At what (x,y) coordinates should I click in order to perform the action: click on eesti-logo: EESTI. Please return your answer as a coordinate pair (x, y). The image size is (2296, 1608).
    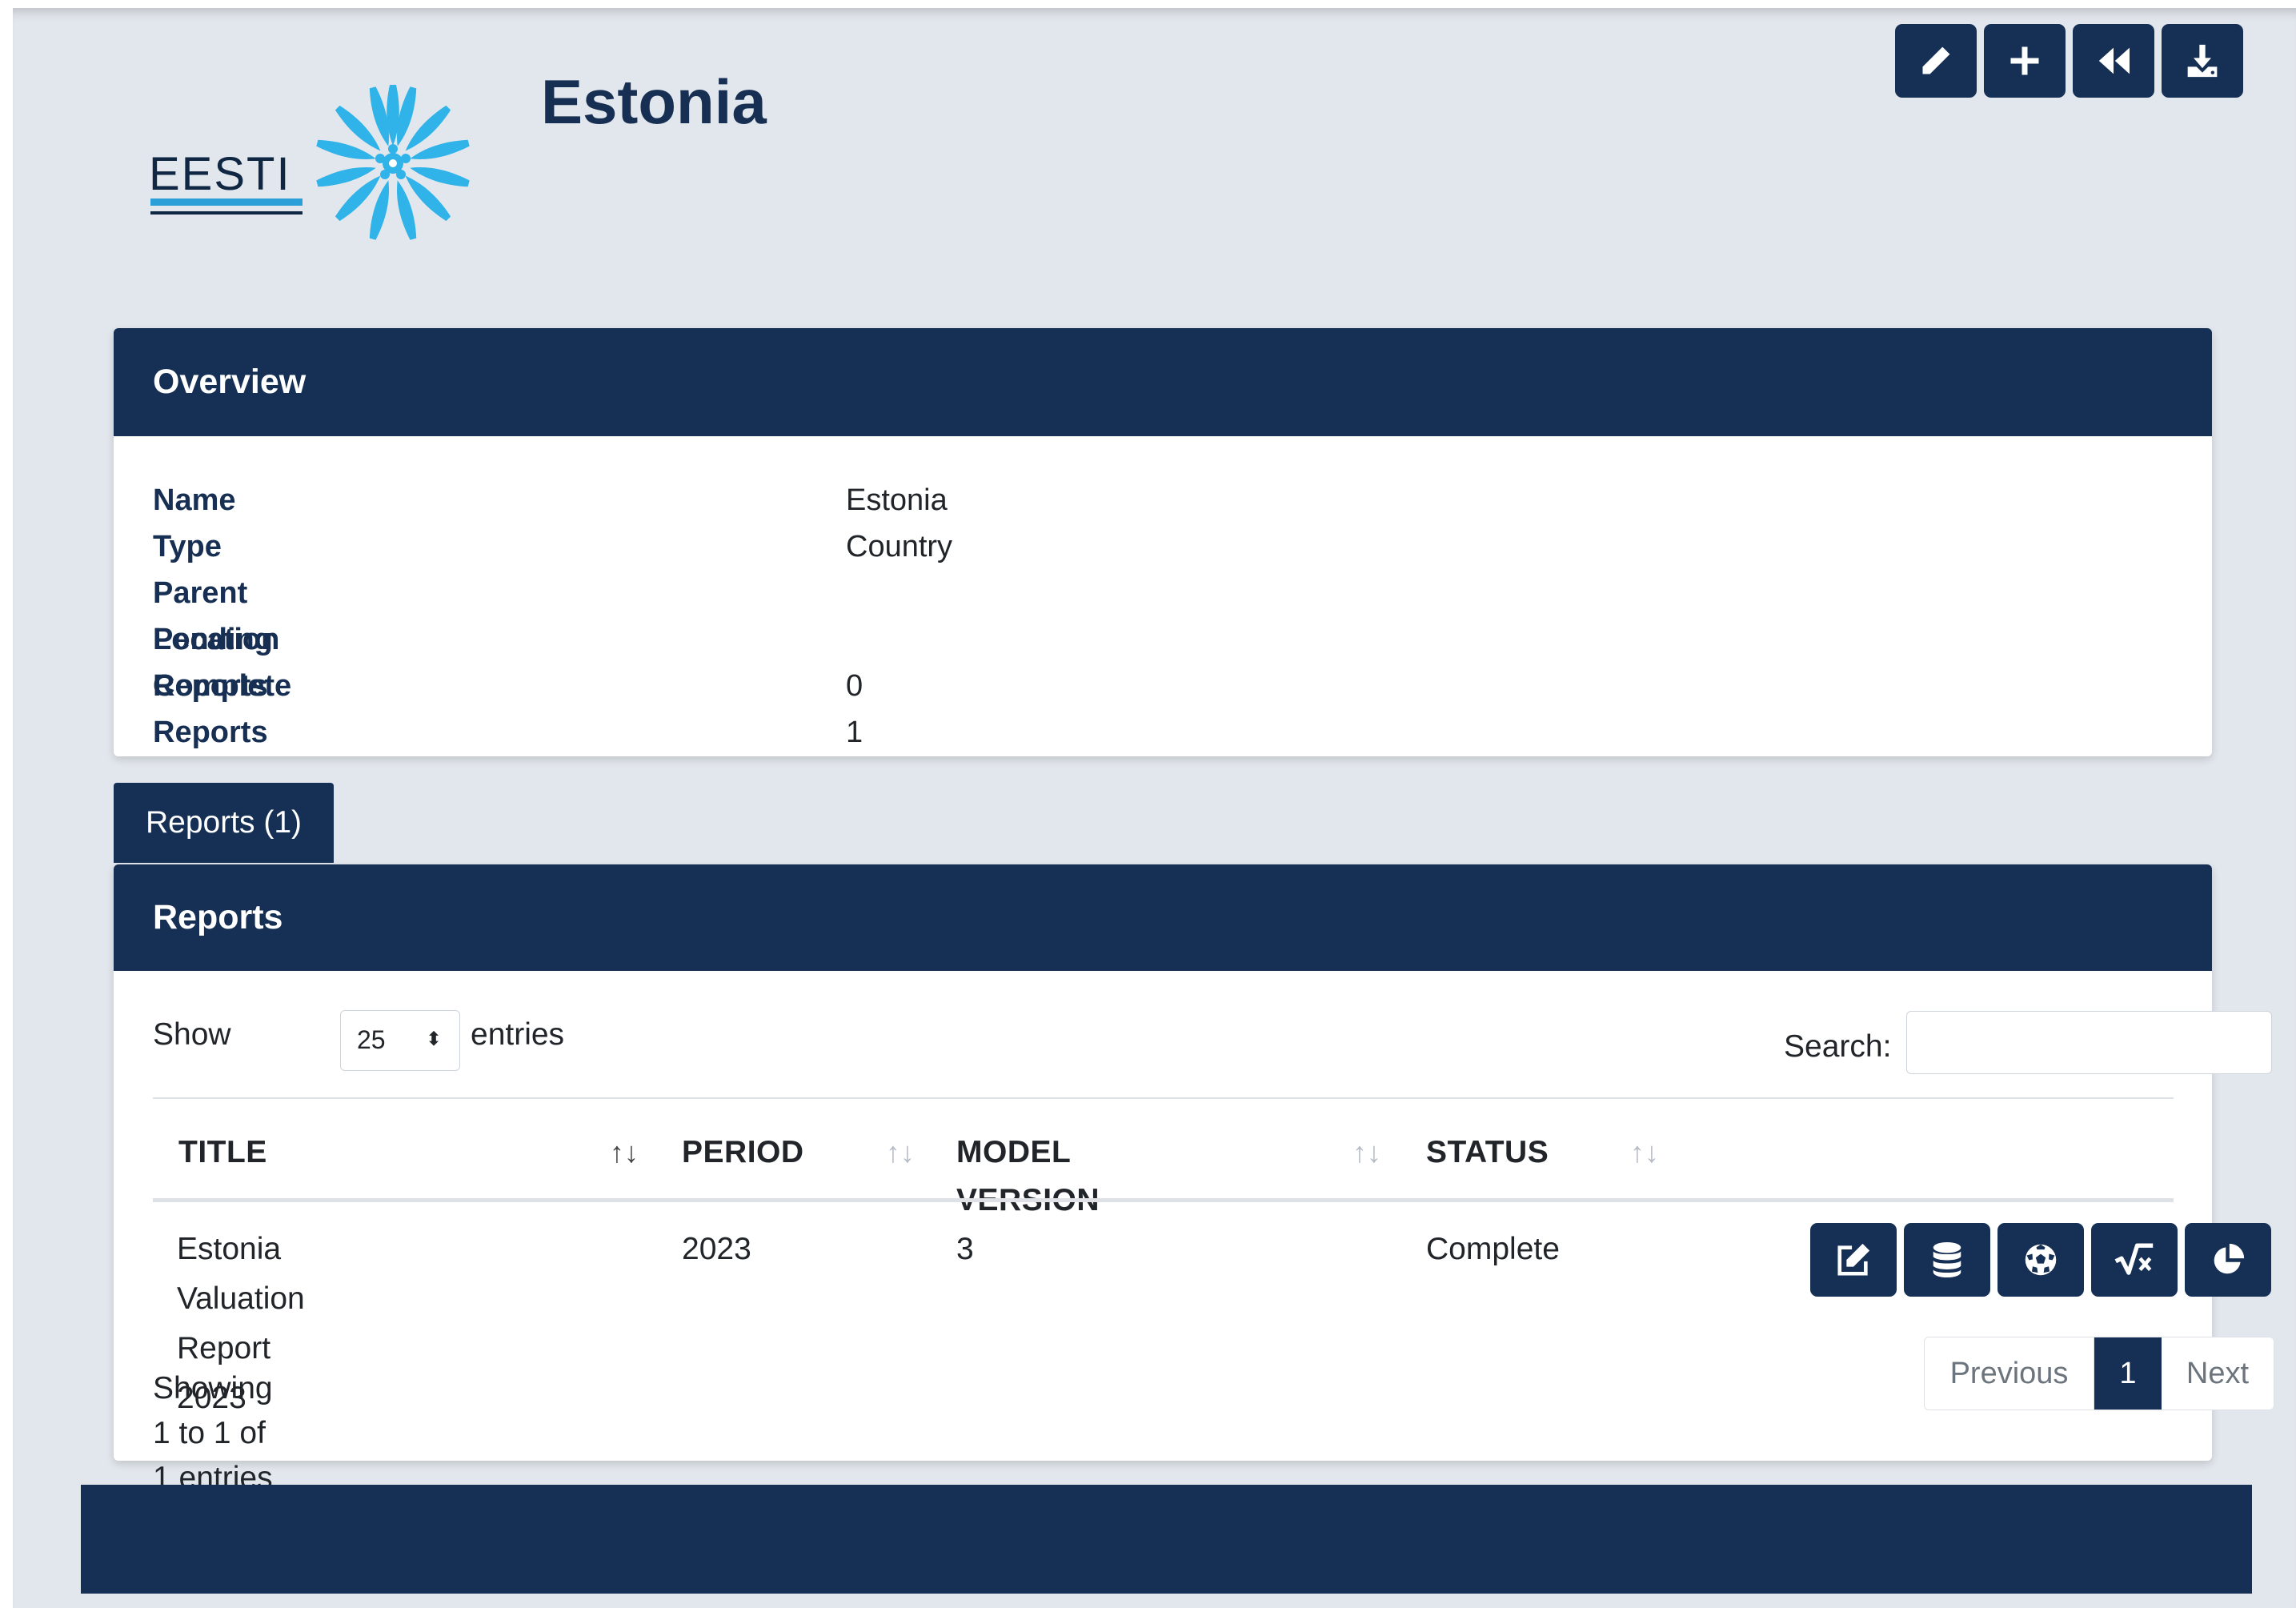
    Looking at the image, I should click on (317, 166).